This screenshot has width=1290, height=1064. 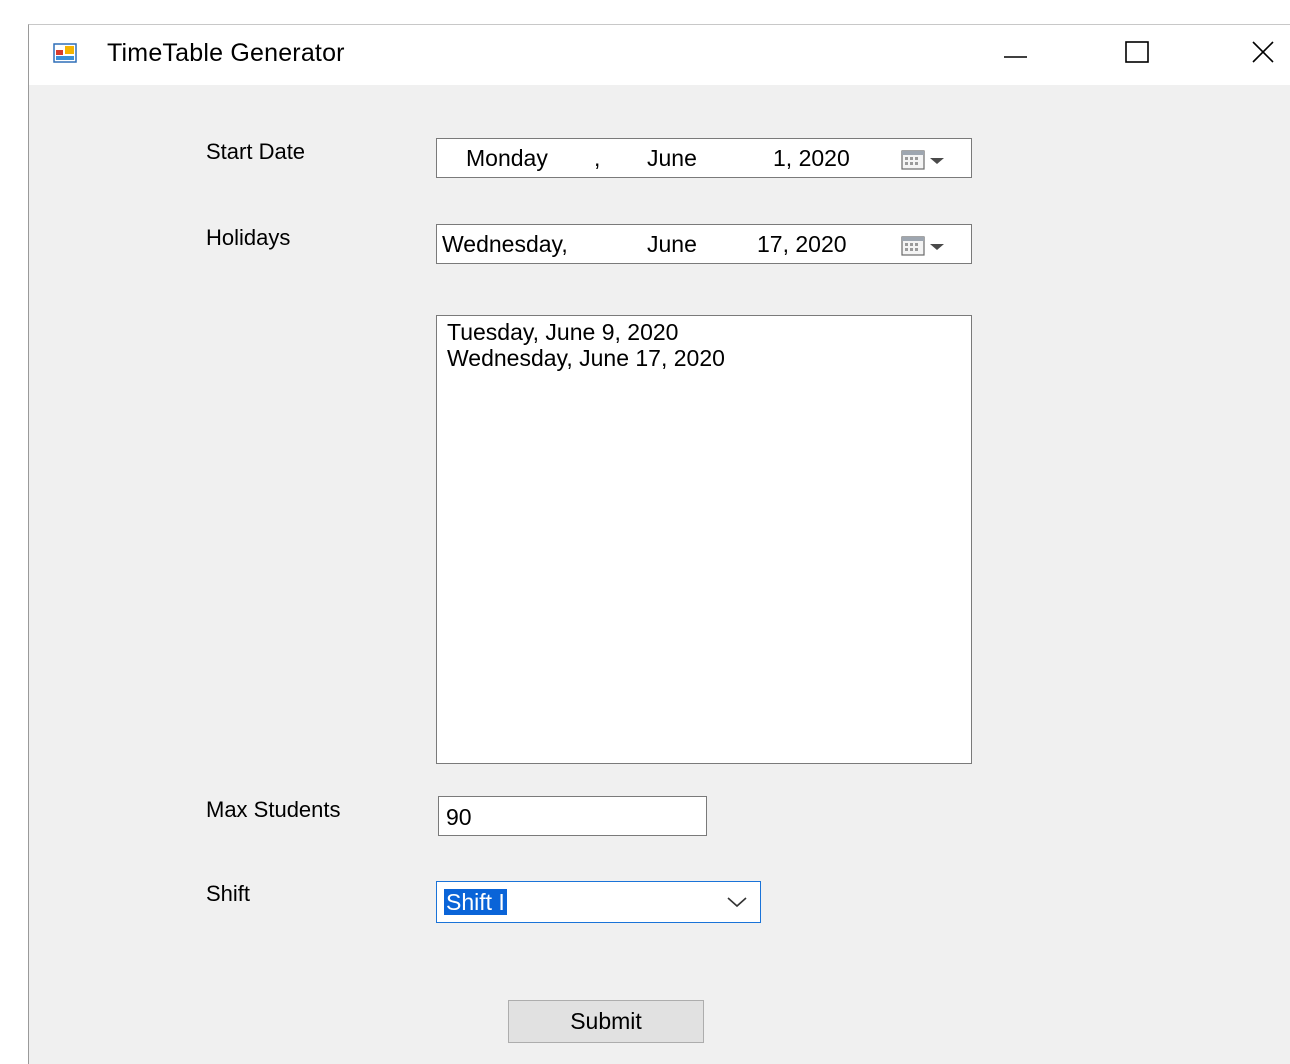 I want to click on holidays-date-picker: Wednesday, June 17, 2020, so click(x=704, y=244).